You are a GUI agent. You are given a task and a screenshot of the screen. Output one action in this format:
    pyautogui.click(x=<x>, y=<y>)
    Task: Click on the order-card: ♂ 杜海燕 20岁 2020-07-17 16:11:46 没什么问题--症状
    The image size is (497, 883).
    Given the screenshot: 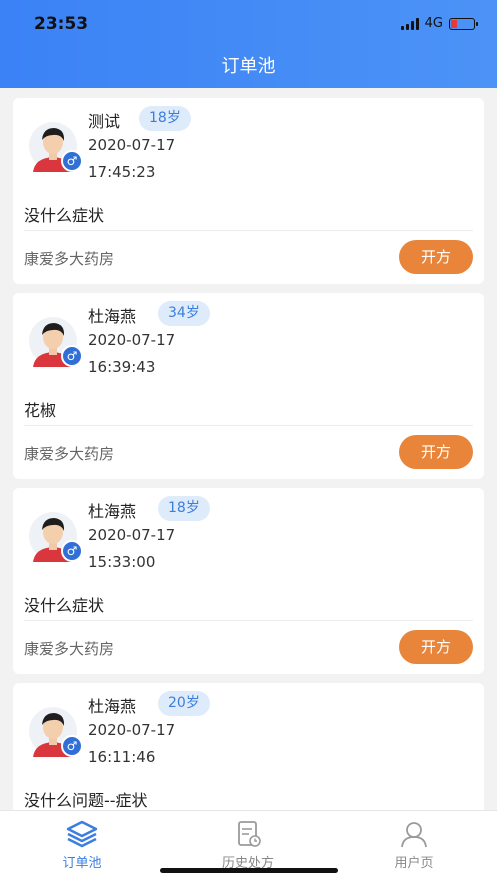 What is the action you would take?
    pyautogui.click(x=248, y=746)
    